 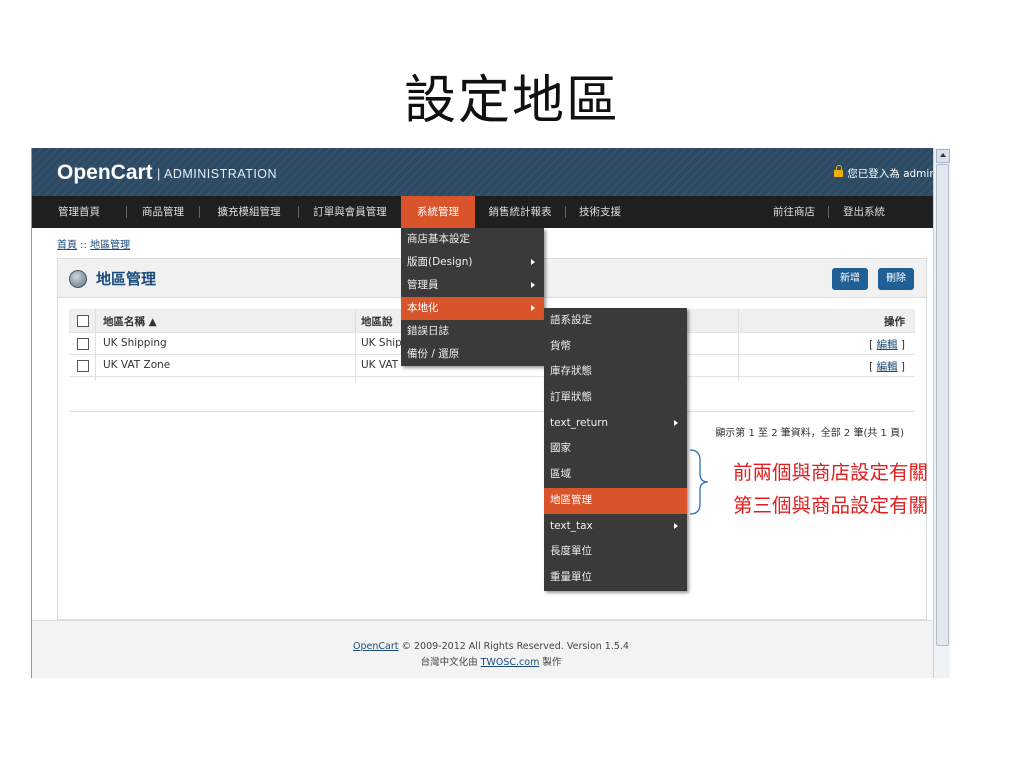 I want to click on column-desc-header: 地區說, so click(x=377, y=321).